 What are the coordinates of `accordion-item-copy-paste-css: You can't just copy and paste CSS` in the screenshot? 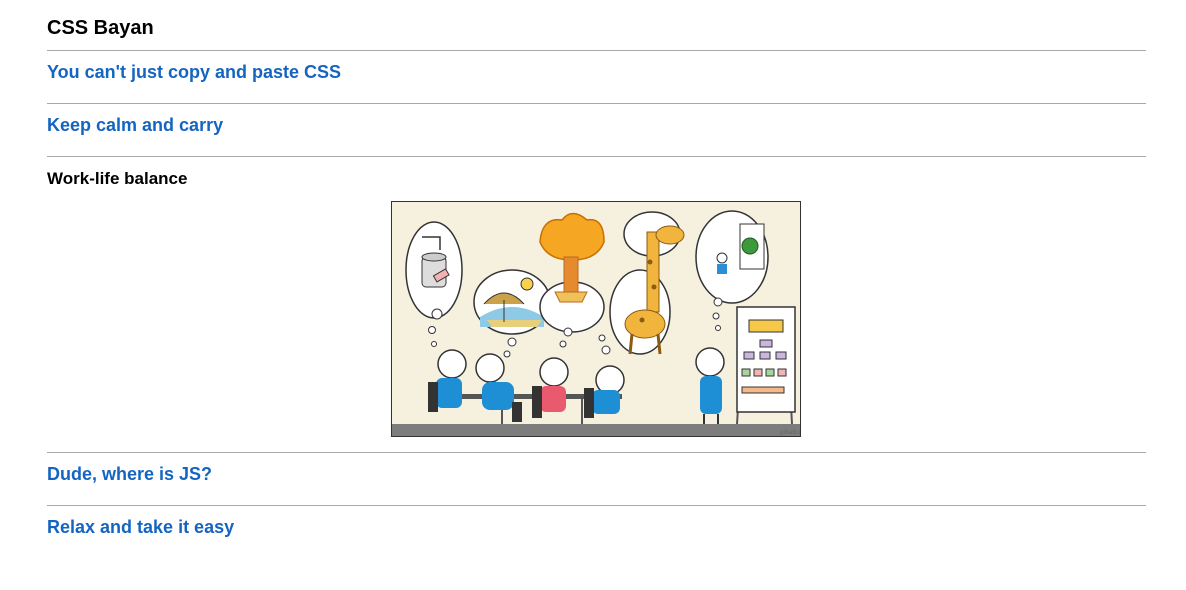 It's located at (194, 72).